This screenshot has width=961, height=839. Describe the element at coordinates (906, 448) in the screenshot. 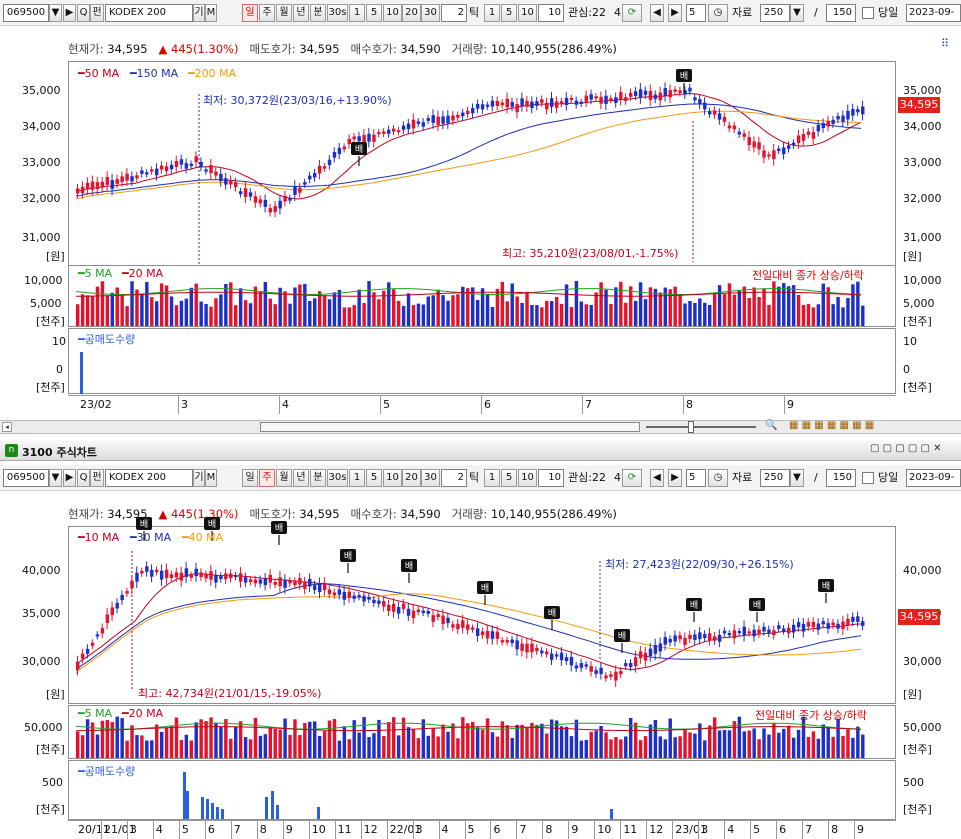

I see `window-control-icons: ▢ ▢ ▢ ▢ ▢ ✕` at that location.